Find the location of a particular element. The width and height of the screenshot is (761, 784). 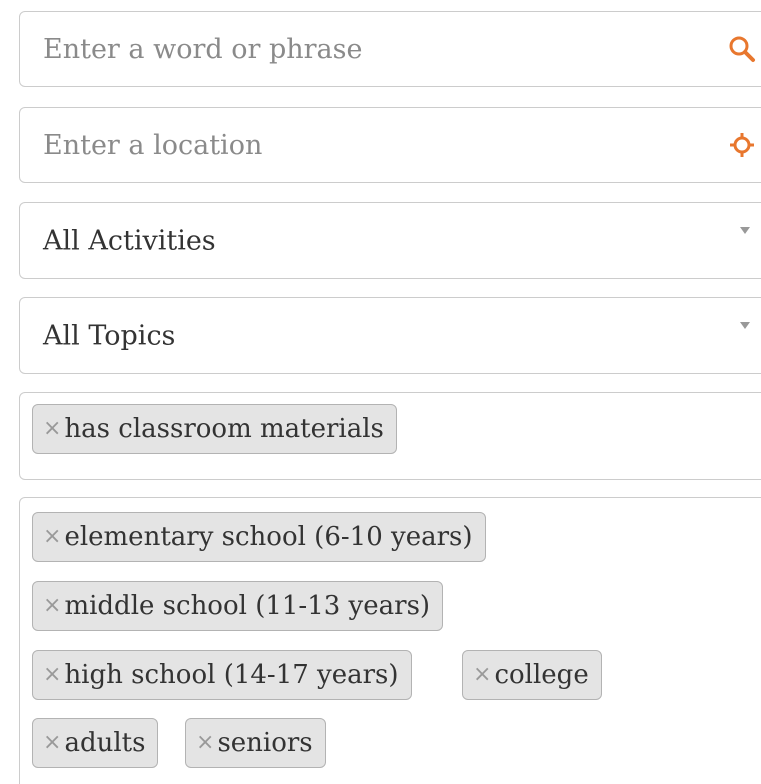

tag-seniors: × seniors is located at coordinates (255, 743).